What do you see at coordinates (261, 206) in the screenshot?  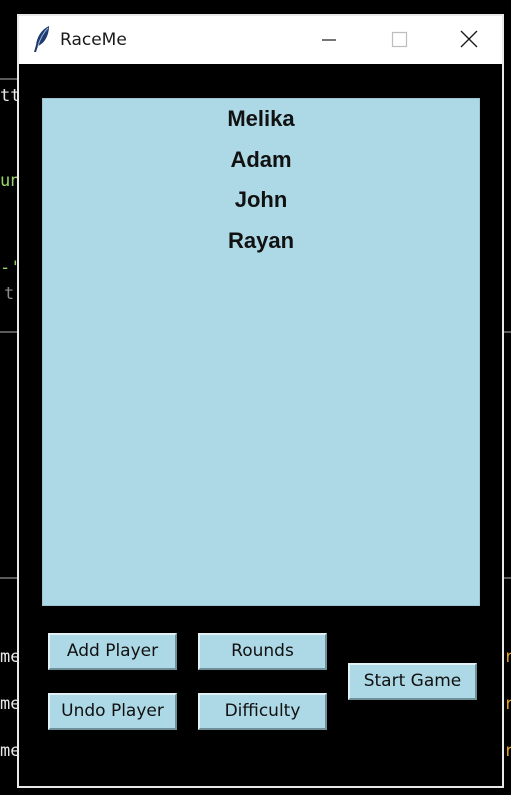 I see `player-list-item: John` at bounding box center [261, 206].